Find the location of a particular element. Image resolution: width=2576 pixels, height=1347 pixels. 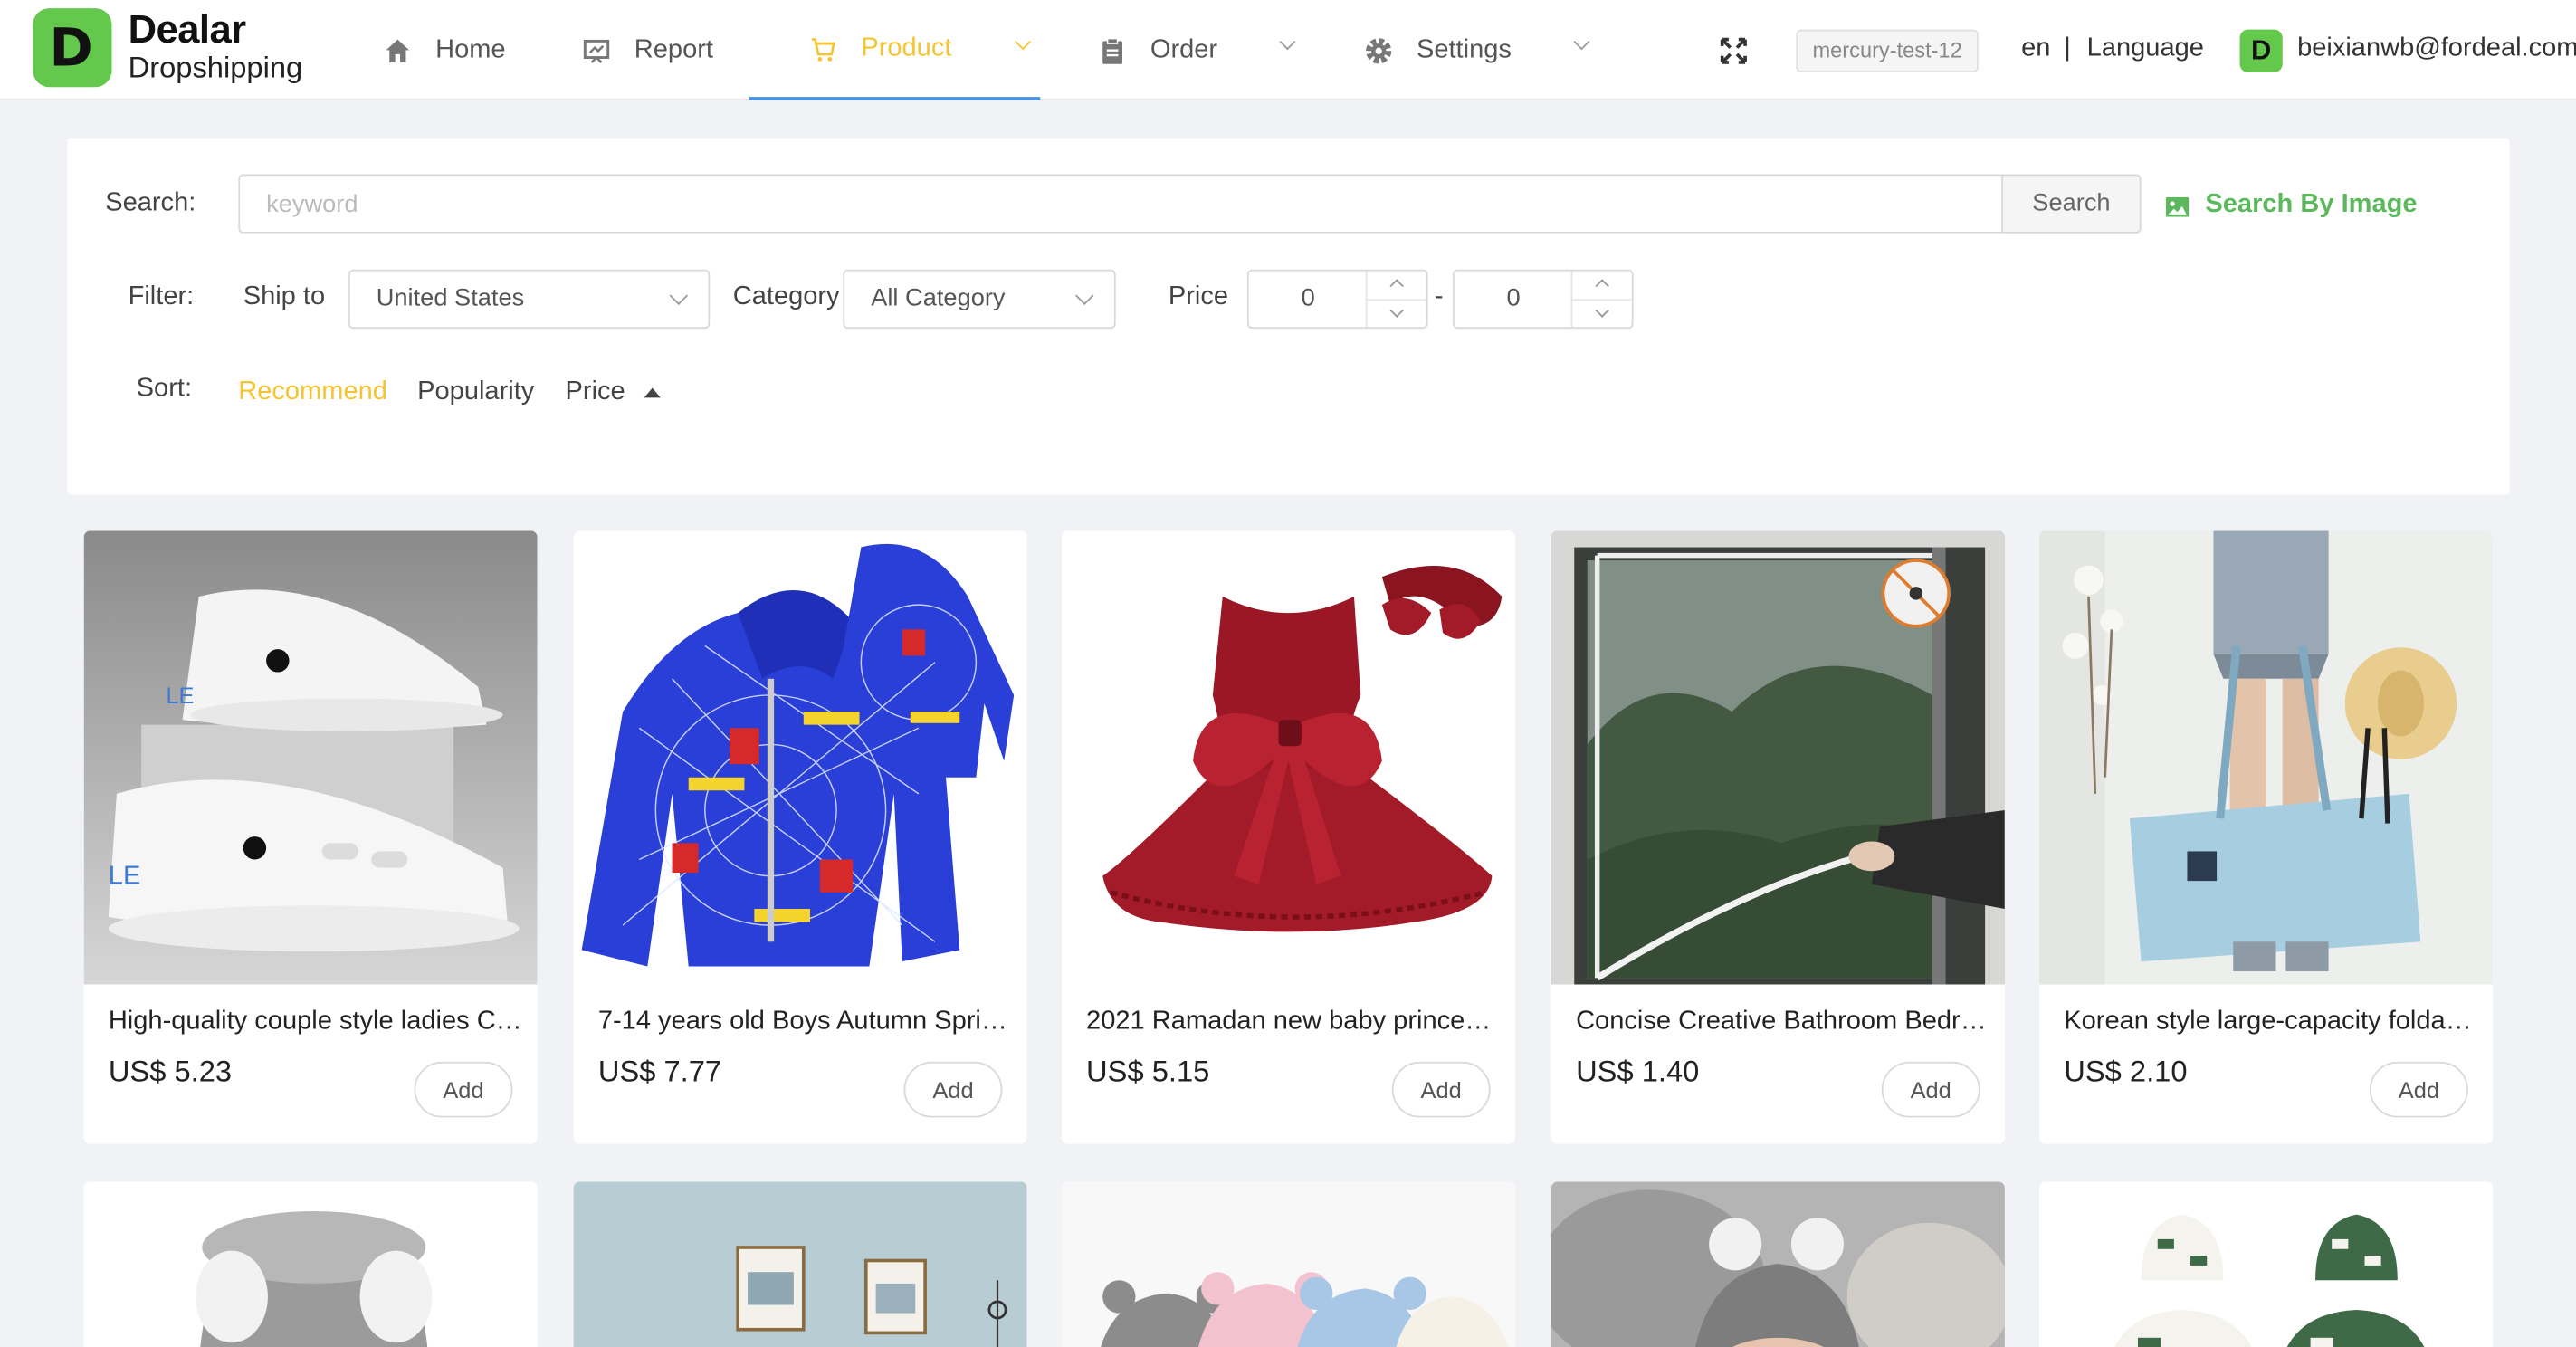

language-code: en is located at coordinates (2036, 49).